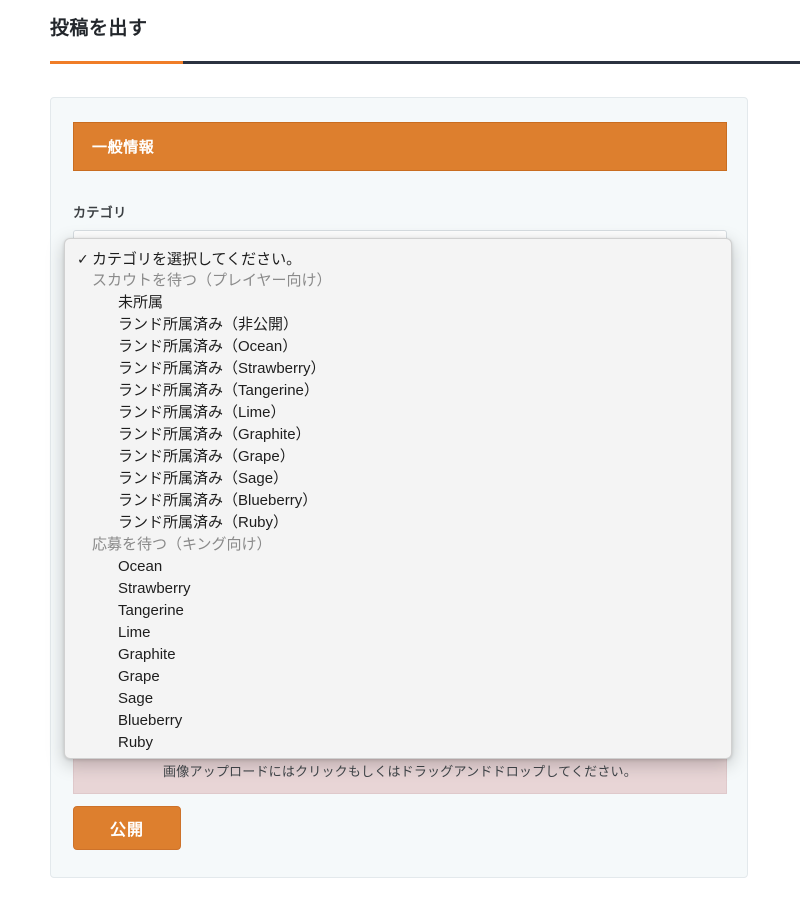 Image resolution: width=800 pixels, height=912 pixels. What do you see at coordinates (398, 457) in the screenshot?
I see `select-option: ランド所属済み（Grape）` at bounding box center [398, 457].